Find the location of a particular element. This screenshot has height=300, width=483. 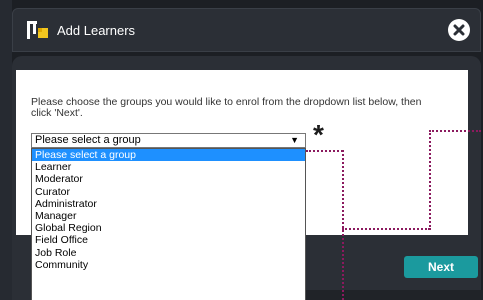

group-option: Manager is located at coordinates (168, 216).